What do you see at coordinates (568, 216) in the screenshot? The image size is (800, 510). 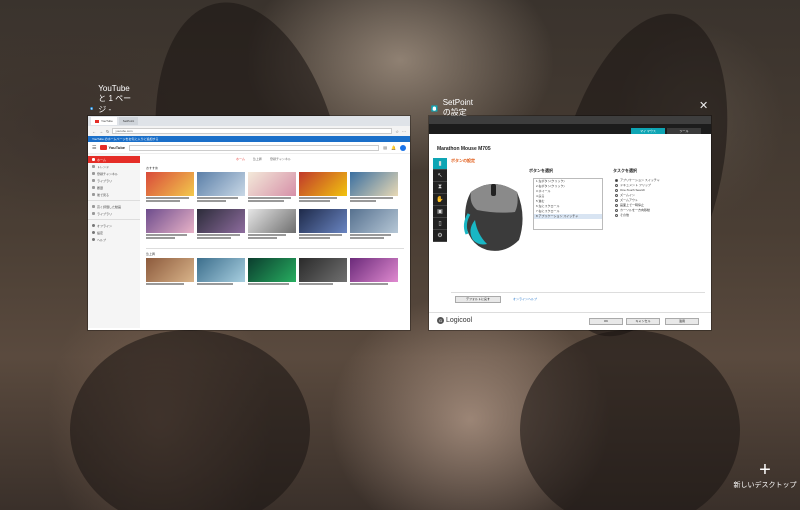 I see `list-item: 8 アプリケーション スイッチャ` at bounding box center [568, 216].